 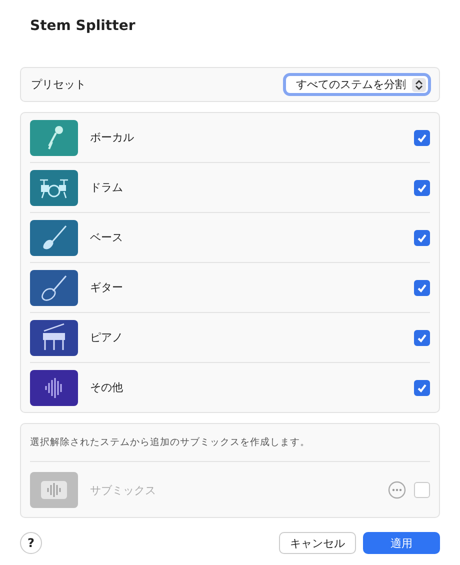 What do you see at coordinates (123, 490) in the screenshot?
I see `submix-name: サブミックス` at bounding box center [123, 490].